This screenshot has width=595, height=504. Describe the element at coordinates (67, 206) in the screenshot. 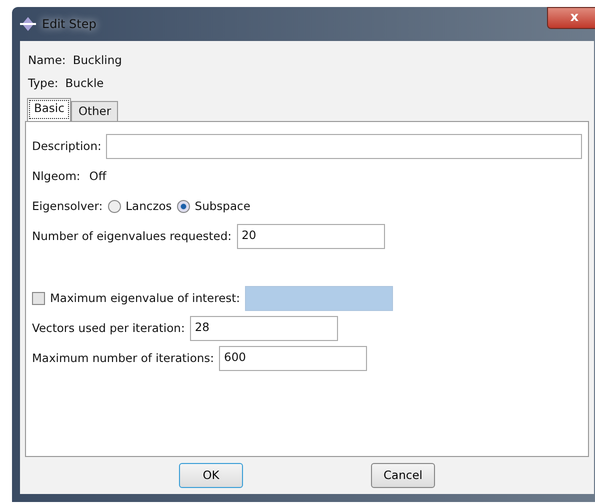

I see `field-label: Eigensolver:` at that location.